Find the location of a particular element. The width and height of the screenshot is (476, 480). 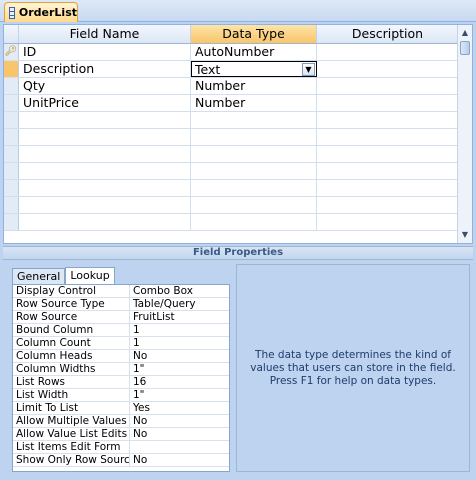

property-value: Combo Box is located at coordinates (179, 291).